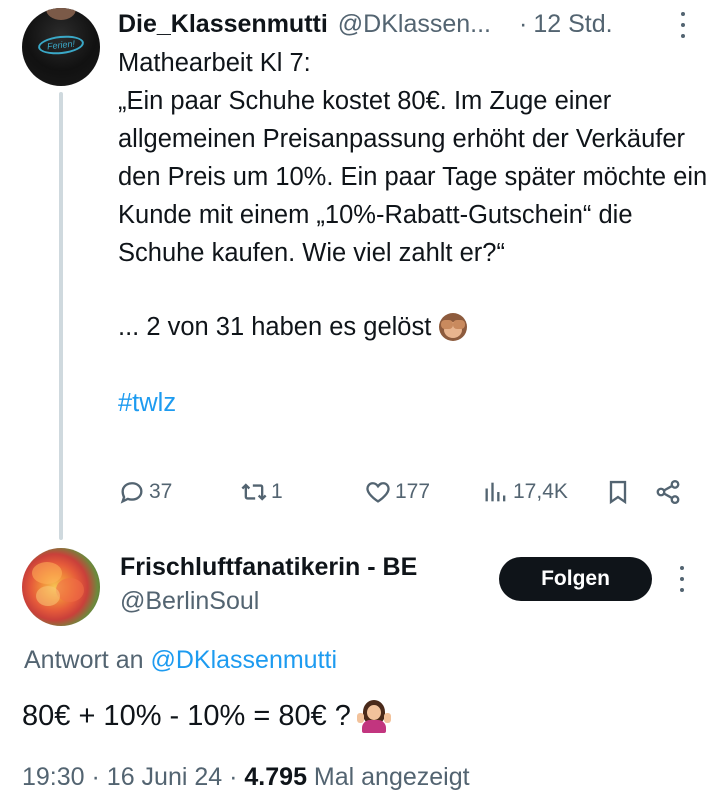 Image resolution: width=720 pixels, height=812 pixels. What do you see at coordinates (540, 491) in the screenshot?
I see `views-count: 17,4K` at bounding box center [540, 491].